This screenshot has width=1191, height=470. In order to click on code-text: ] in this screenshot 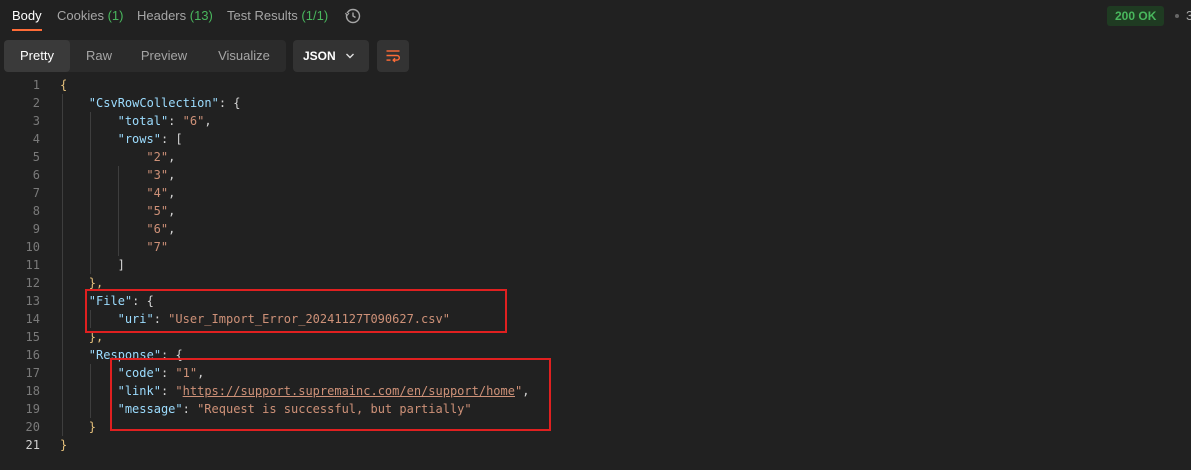, I will do `click(121, 265)`.